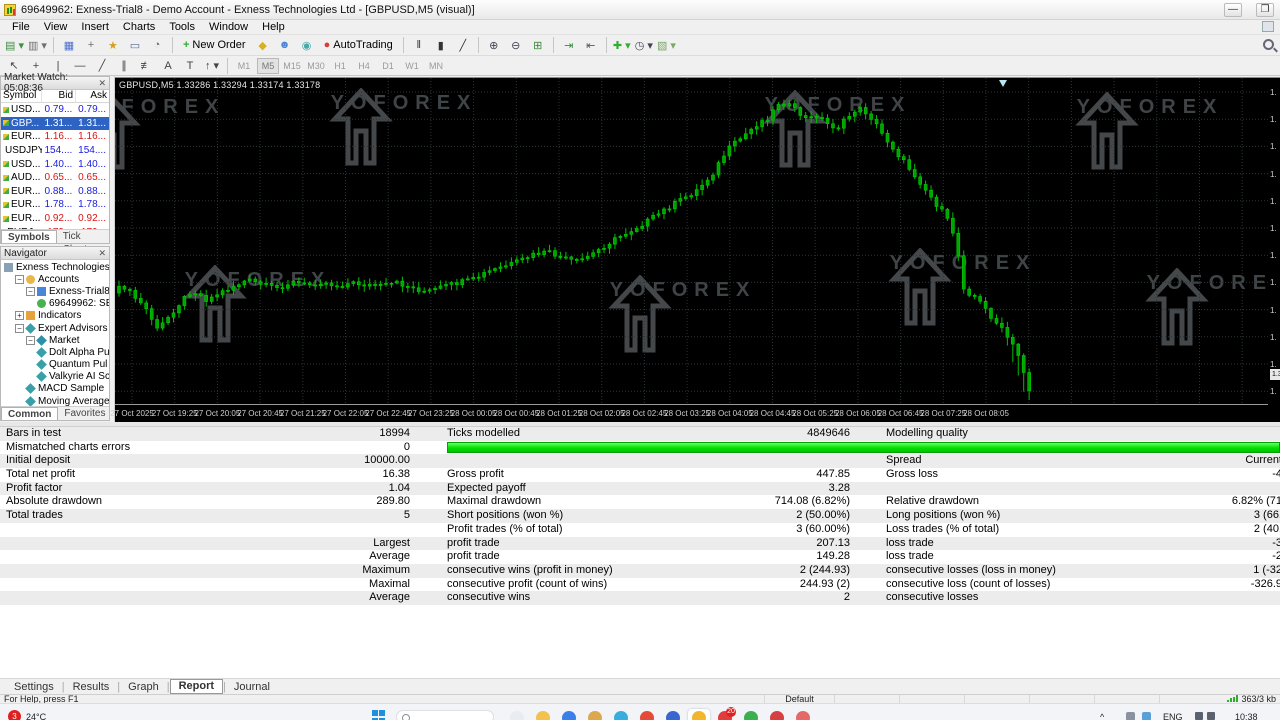 This screenshot has height=720, width=1280. What do you see at coordinates (55, 304) in the screenshot?
I see `navigator-item-69649962-sec: 69649962: SEC` at bounding box center [55, 304].